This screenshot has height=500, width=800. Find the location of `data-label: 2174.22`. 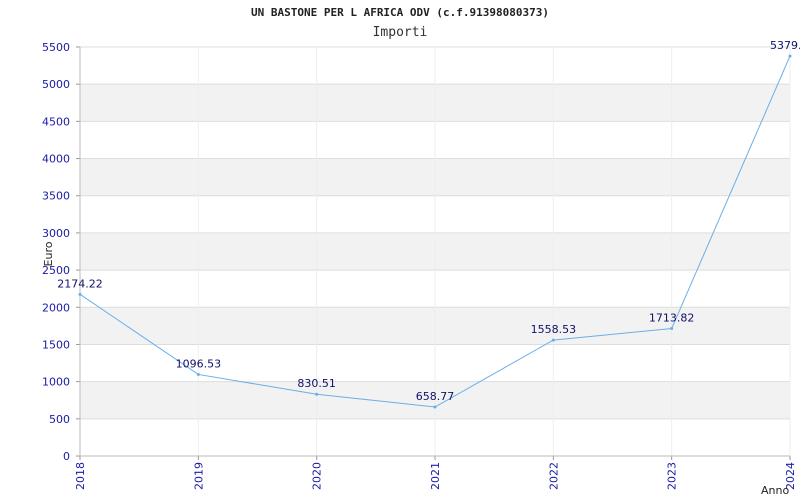

data-label: 2174.22 is located at coordinates (80, 283).